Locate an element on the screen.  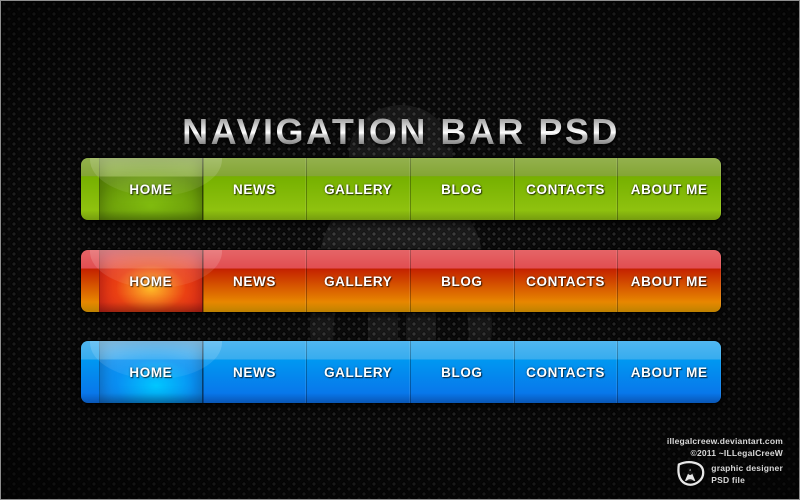
navbar-green-item-home: HOME is located at coordinates (155, 189).